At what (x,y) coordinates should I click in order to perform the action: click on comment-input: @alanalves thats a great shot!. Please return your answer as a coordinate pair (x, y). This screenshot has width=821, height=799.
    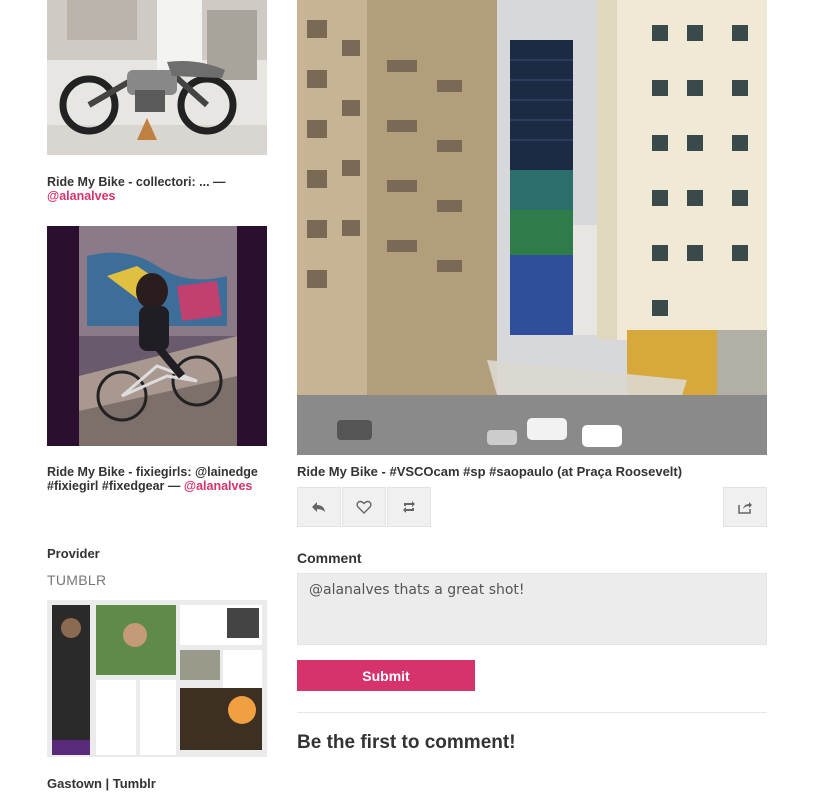
    Looking at the image, I should click on (532, 609).